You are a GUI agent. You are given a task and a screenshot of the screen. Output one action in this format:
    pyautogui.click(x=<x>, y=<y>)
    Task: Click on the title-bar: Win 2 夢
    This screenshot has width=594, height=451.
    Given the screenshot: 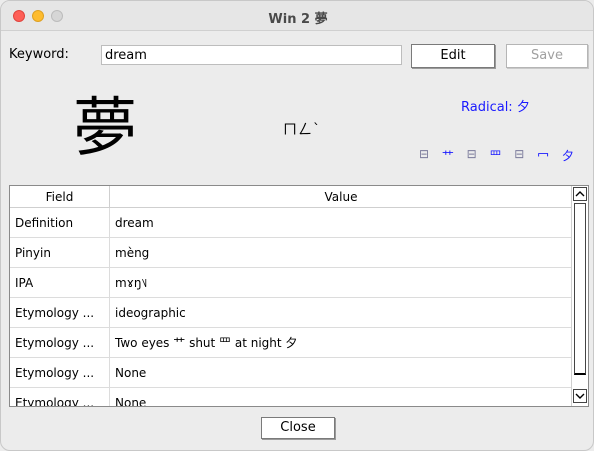 What is the action you would take?
    pyautogui.click(x=297, y=16)
    